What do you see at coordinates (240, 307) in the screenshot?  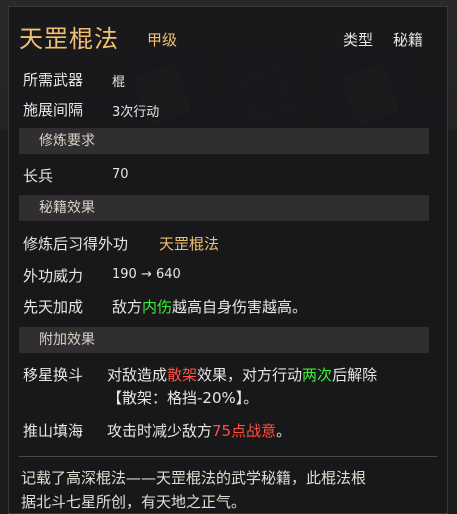 I see `innate-text: 越高自身伤害越高。` at bounding box center [240, 307].